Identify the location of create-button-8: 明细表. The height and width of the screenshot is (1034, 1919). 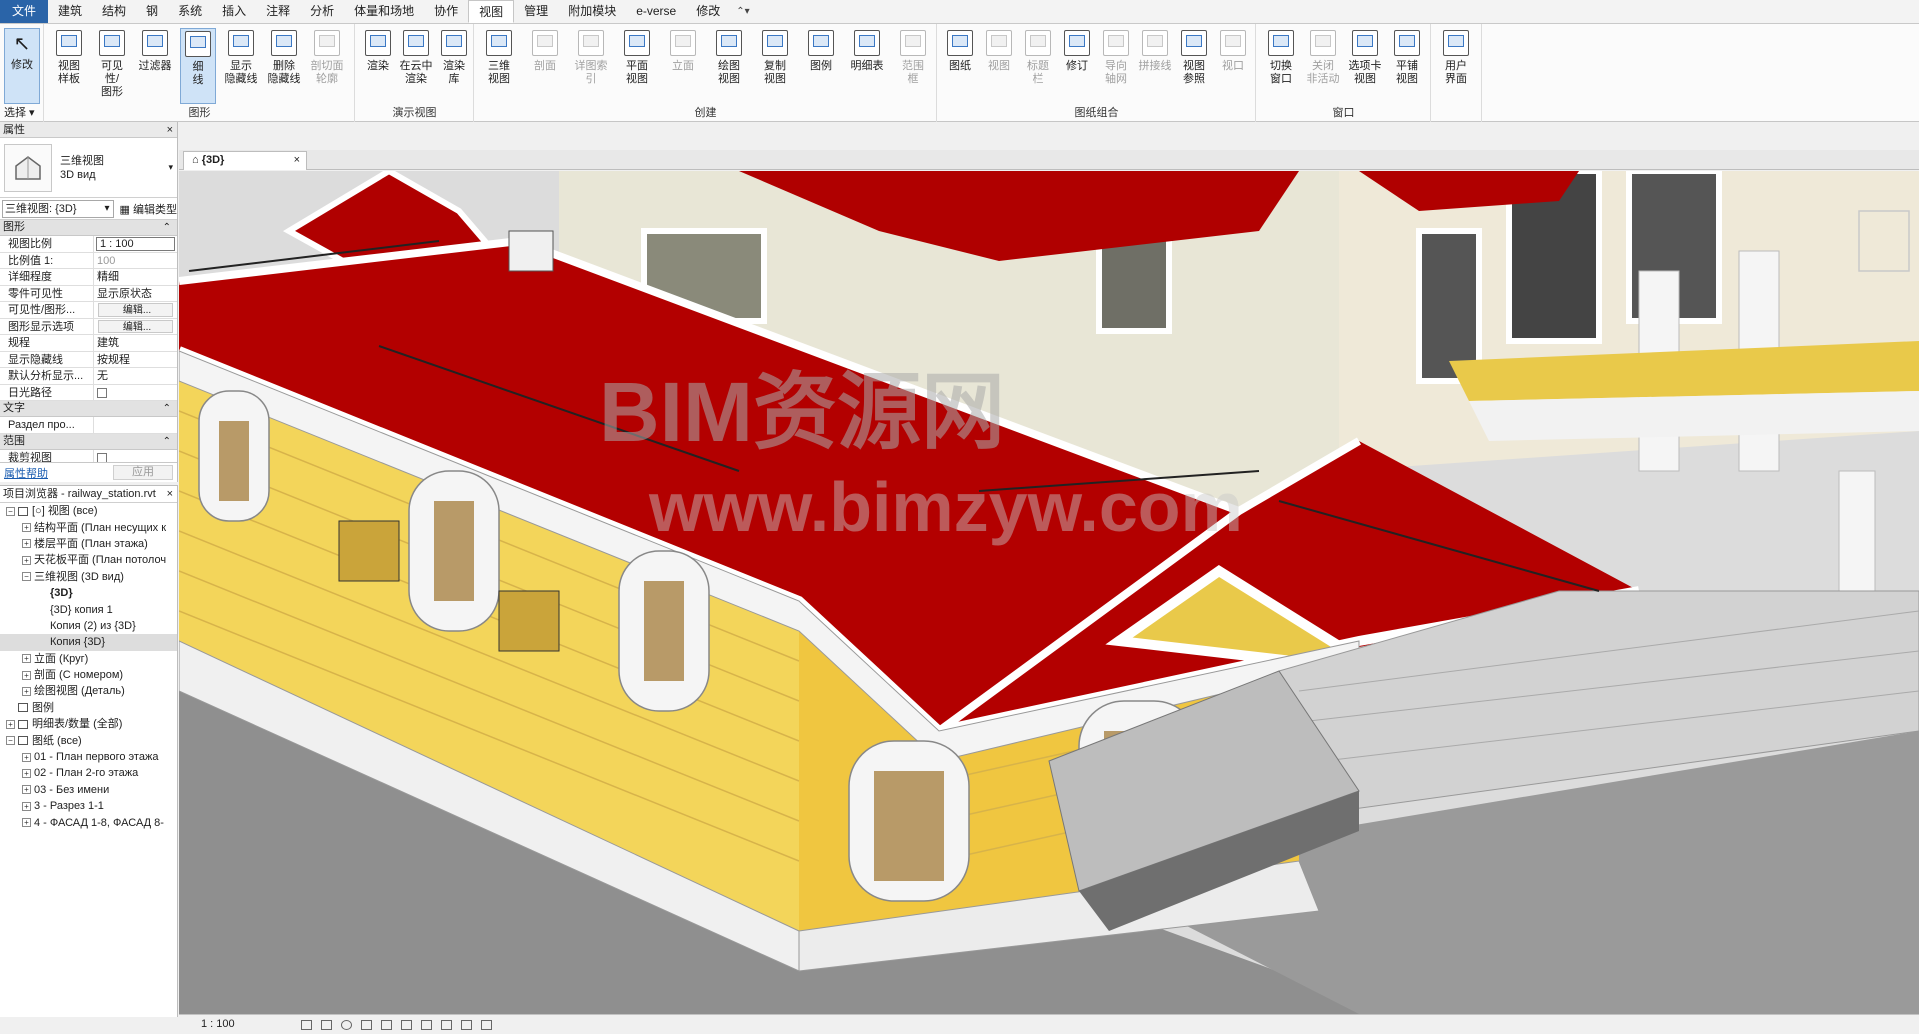
(867, 66).